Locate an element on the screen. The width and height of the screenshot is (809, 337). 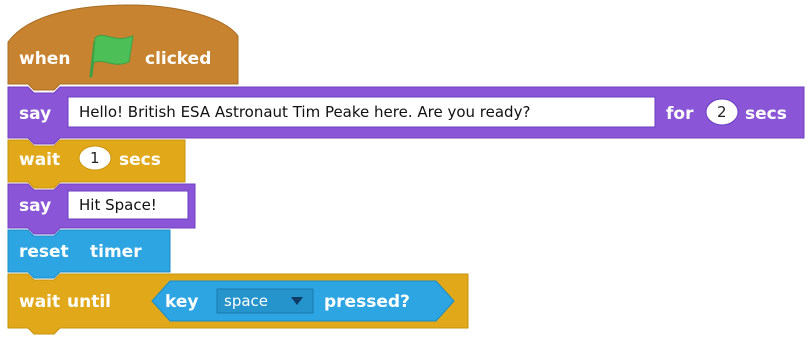
say-block: say Hit Space! is located at coordinates (101, 209).